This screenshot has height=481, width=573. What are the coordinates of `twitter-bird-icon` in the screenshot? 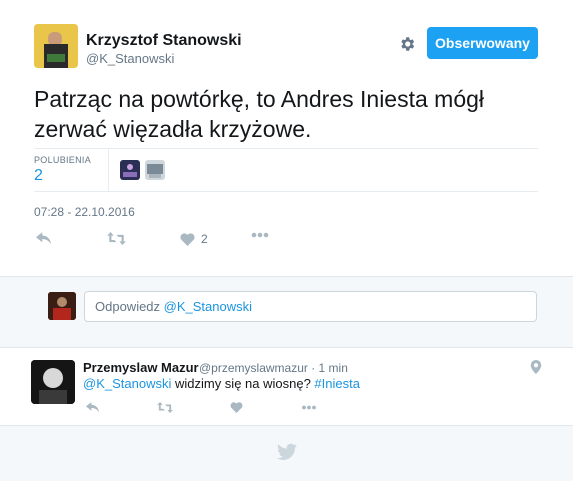 It's located at (287, 452).